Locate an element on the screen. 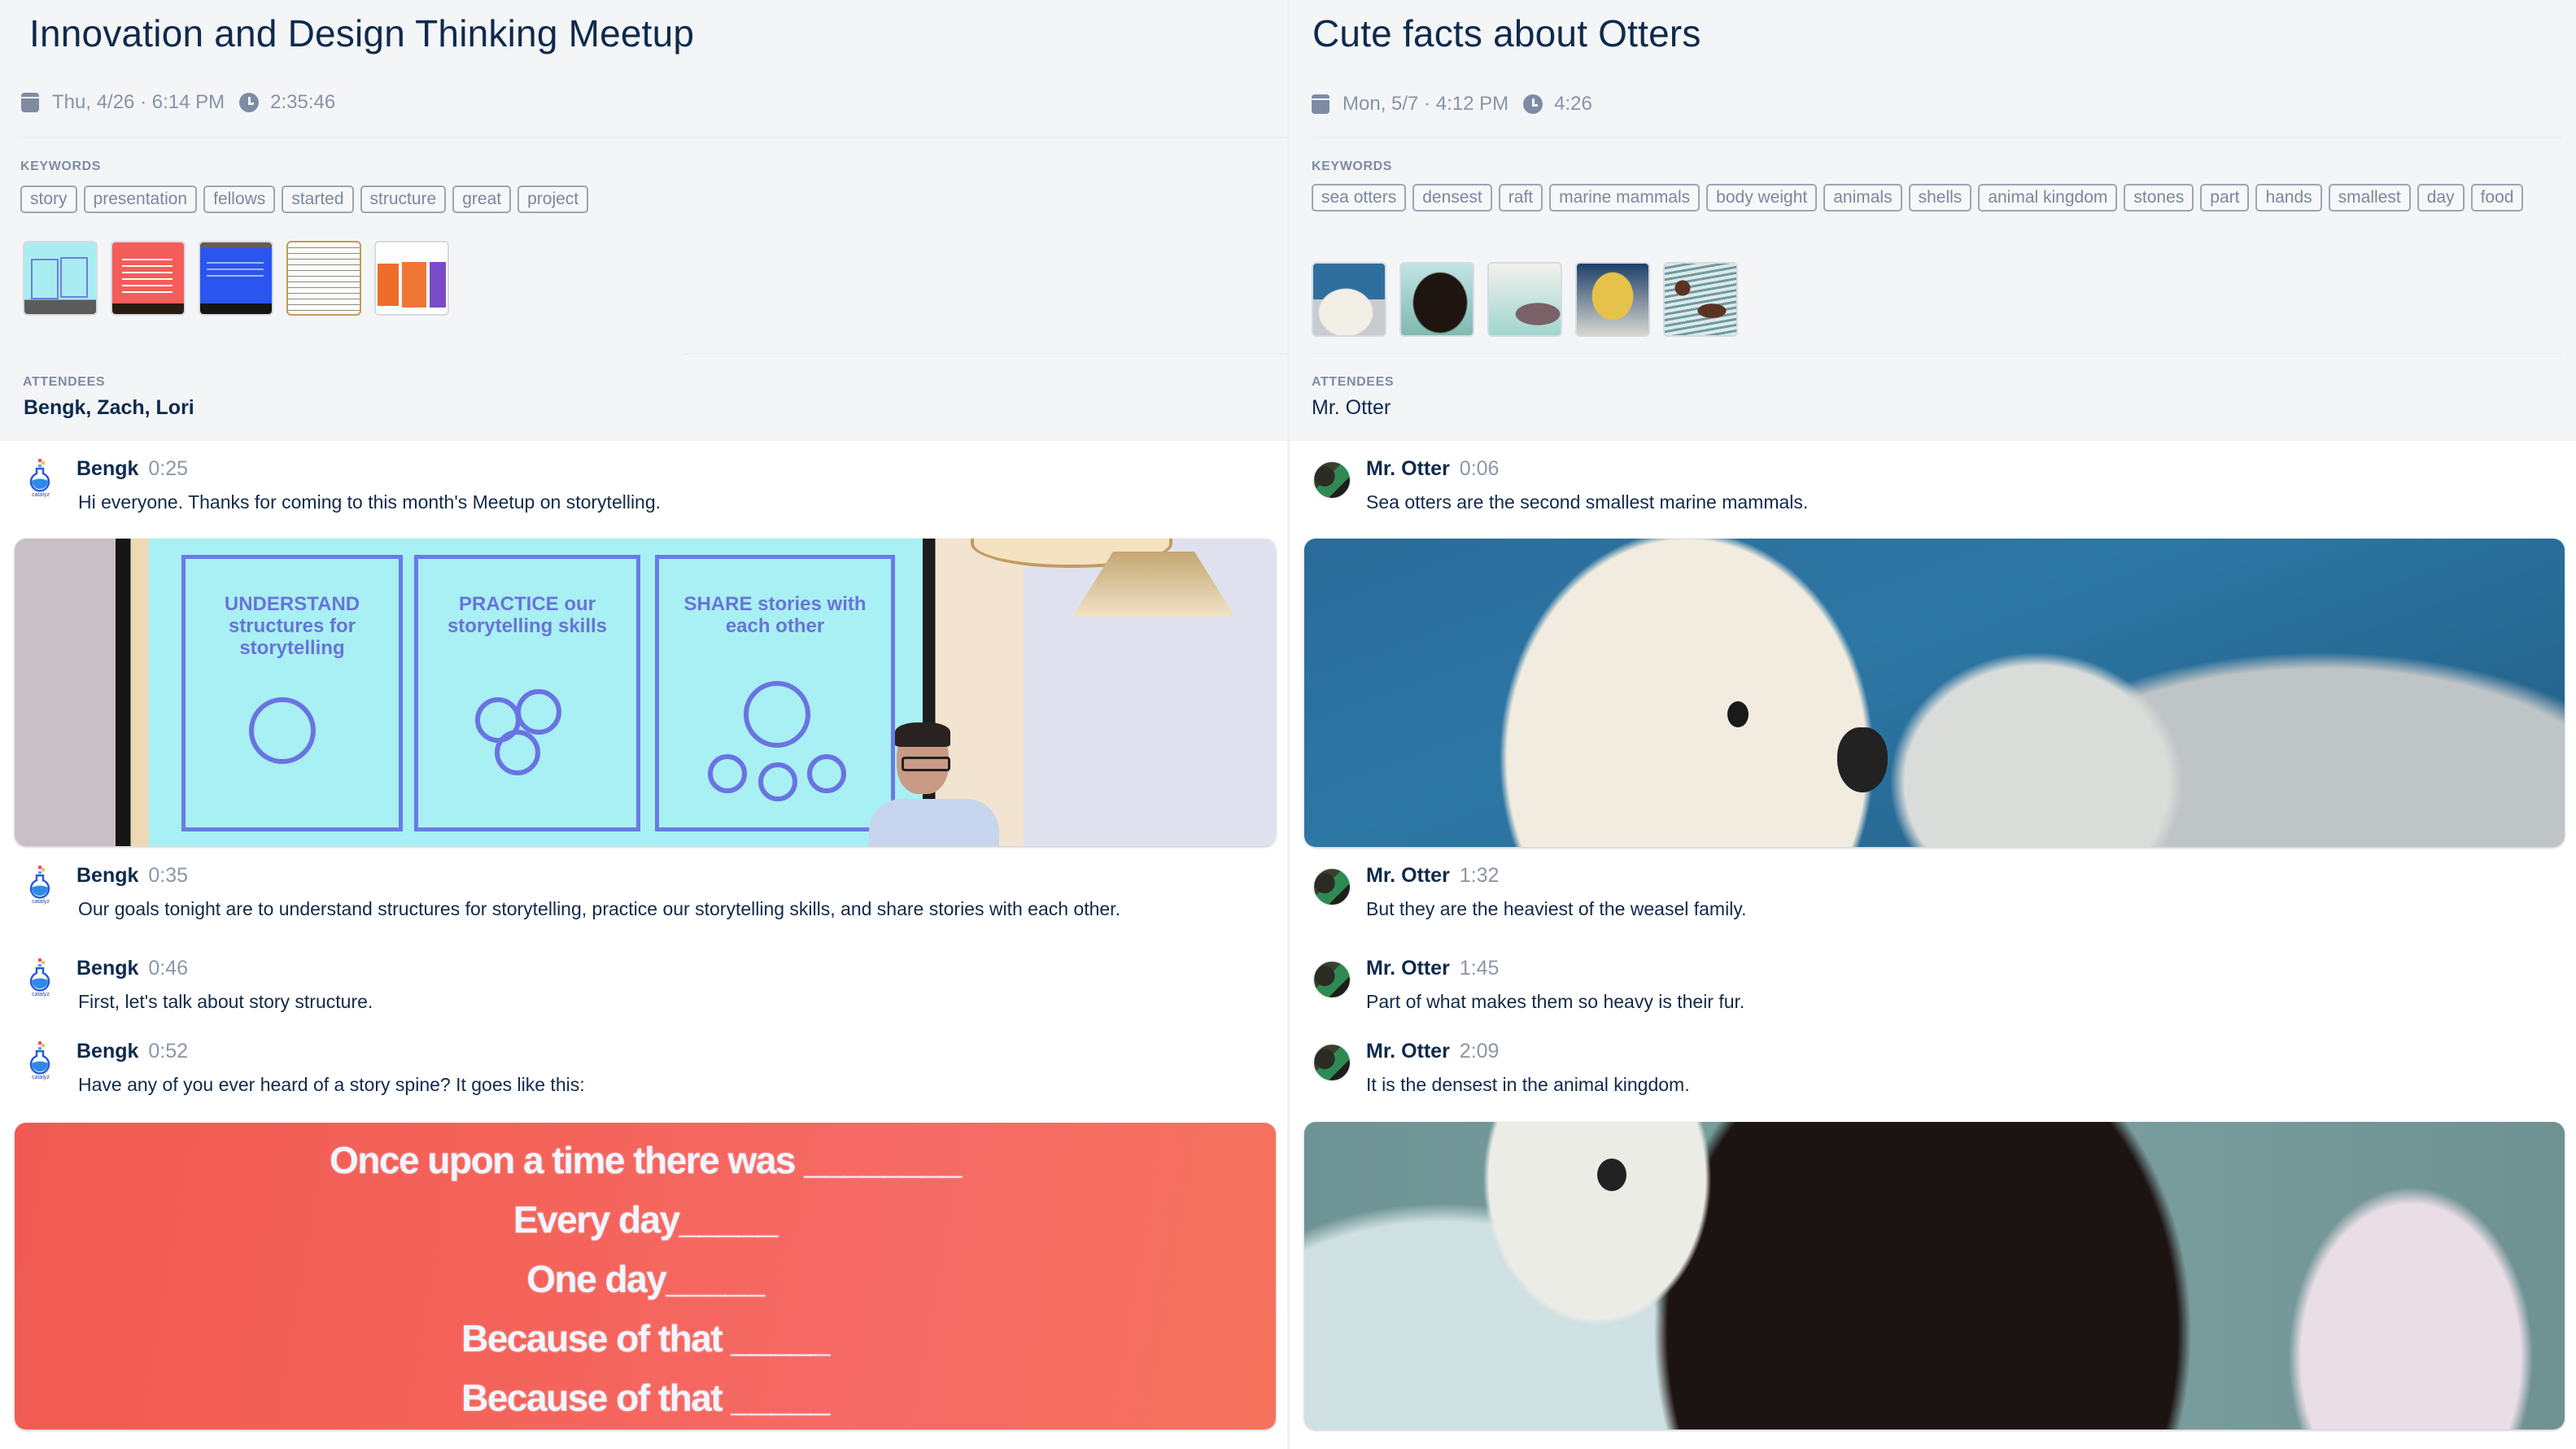  keyword-chip: part is located at coordinates (2225, 198).